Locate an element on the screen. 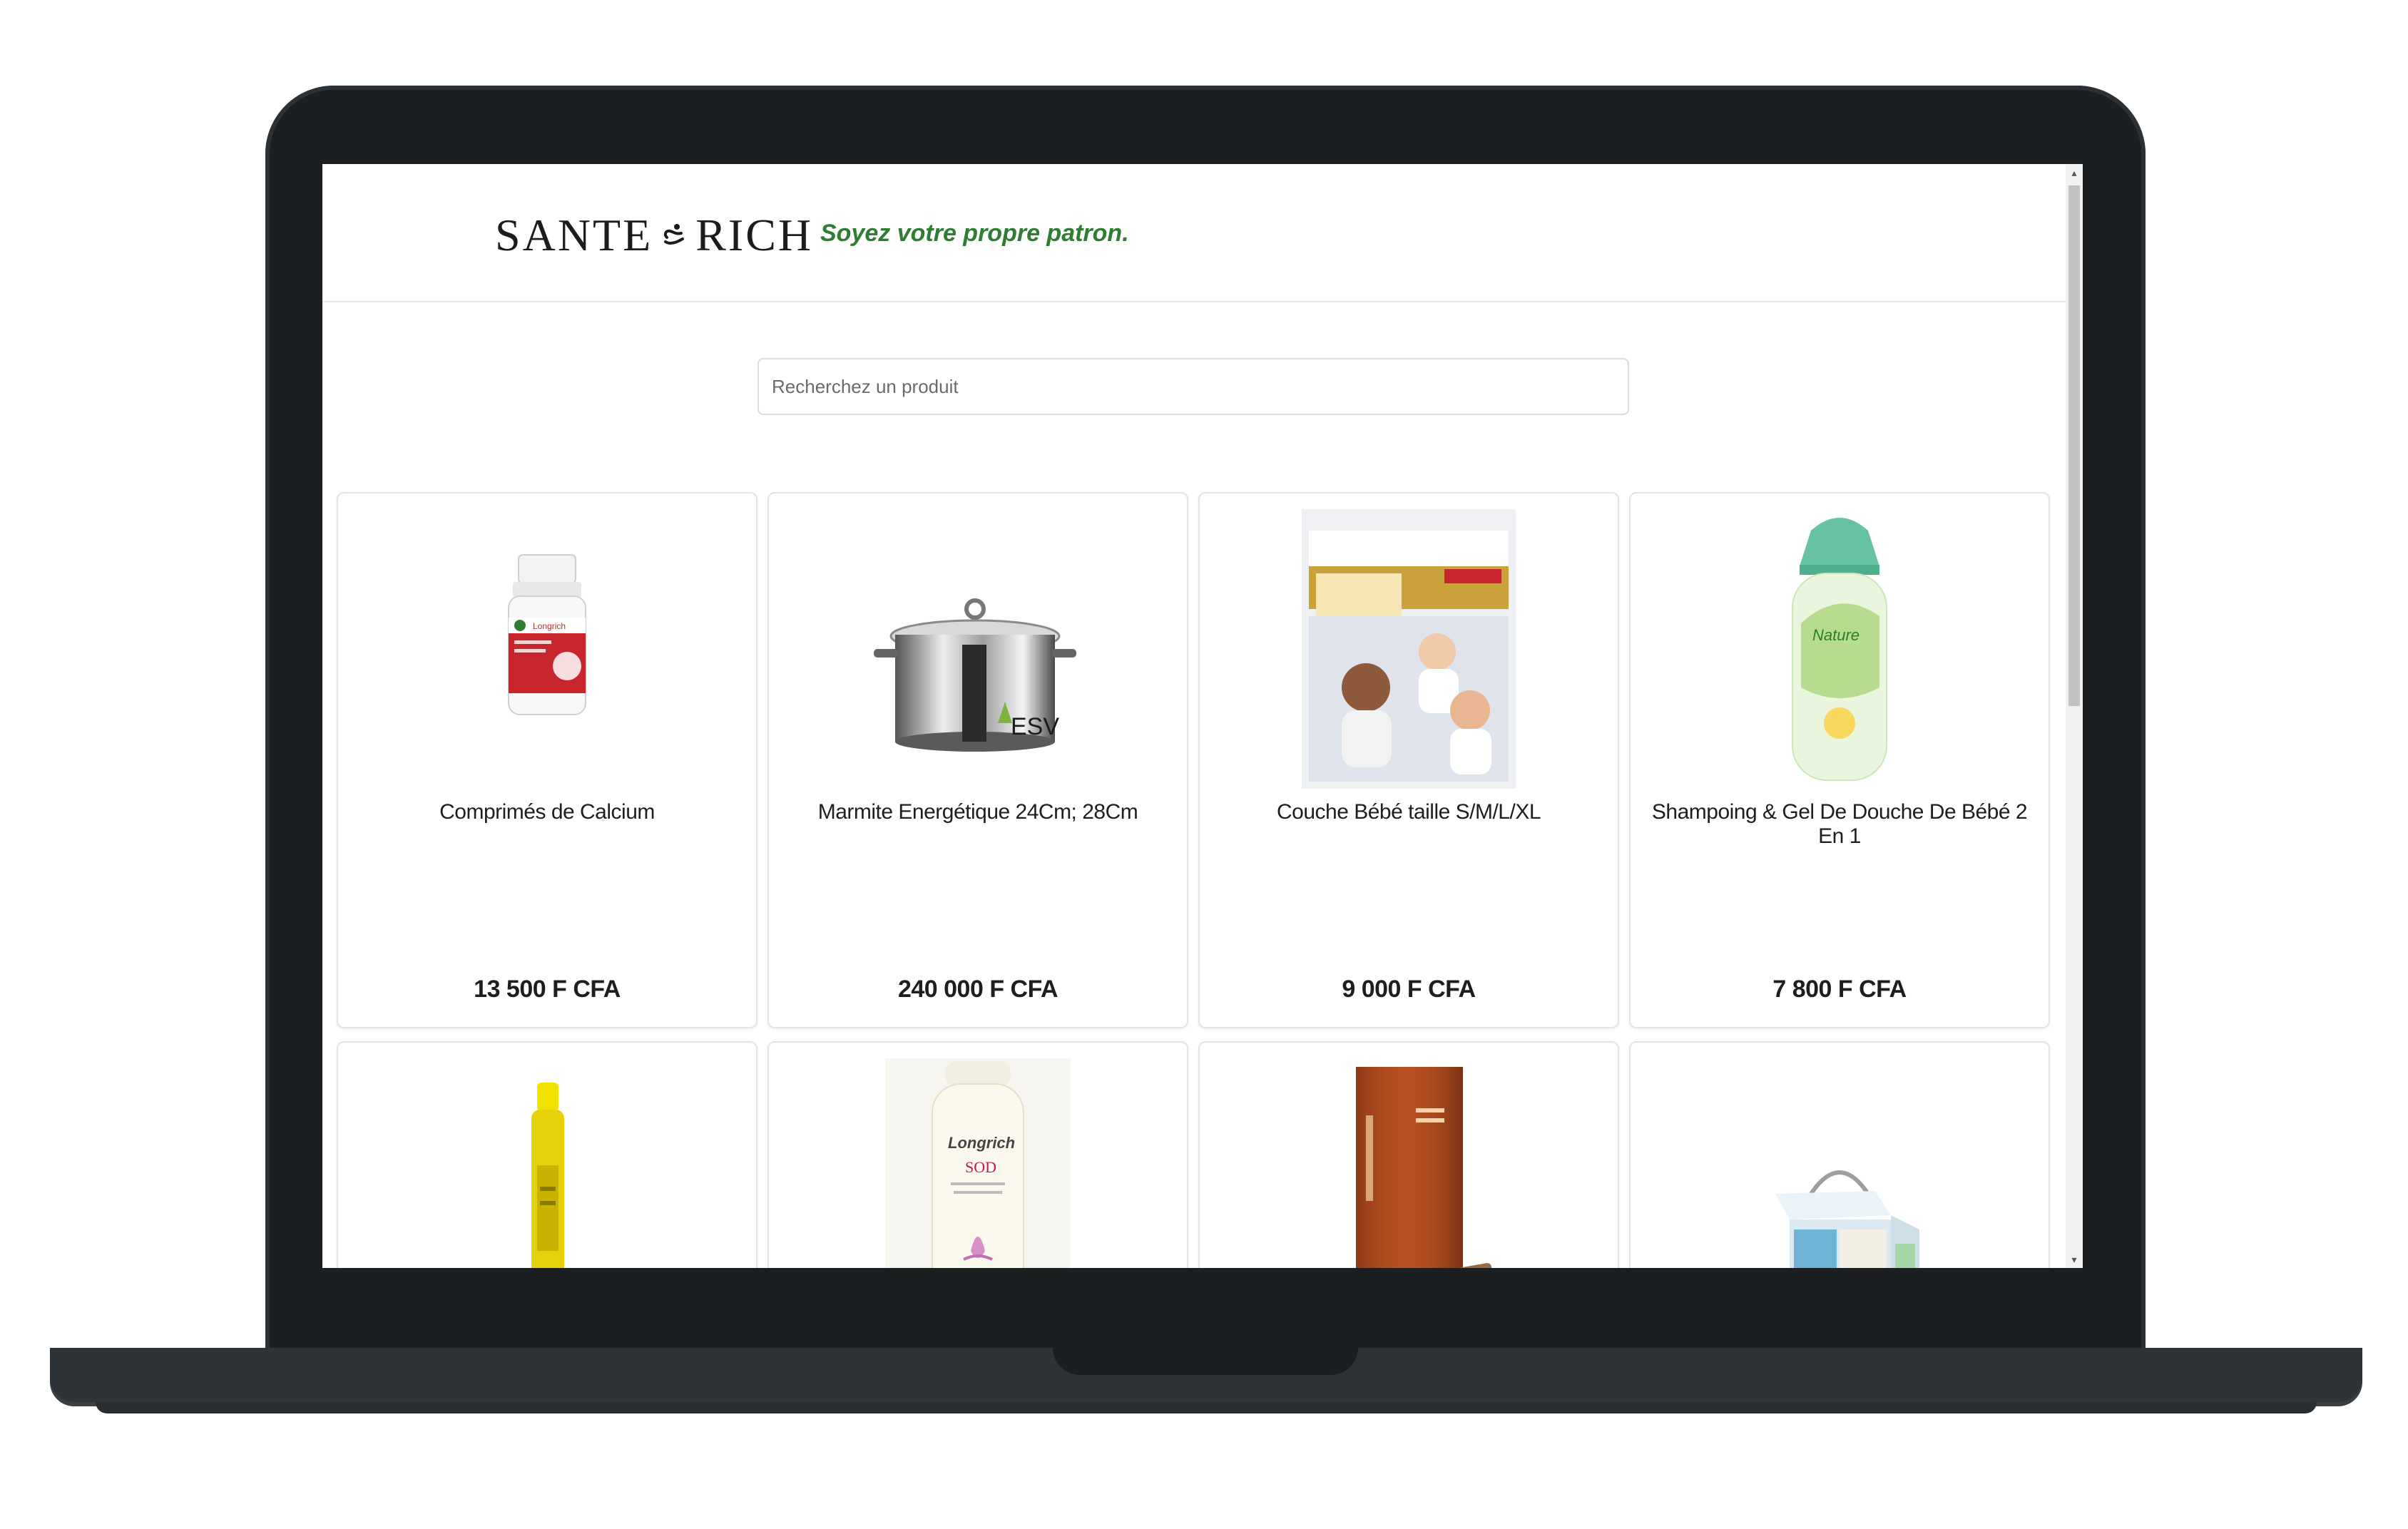 This screenshot has height=1529, width=2408. scroll-up-icon: ▴ is located at coordinates (2074, 172).